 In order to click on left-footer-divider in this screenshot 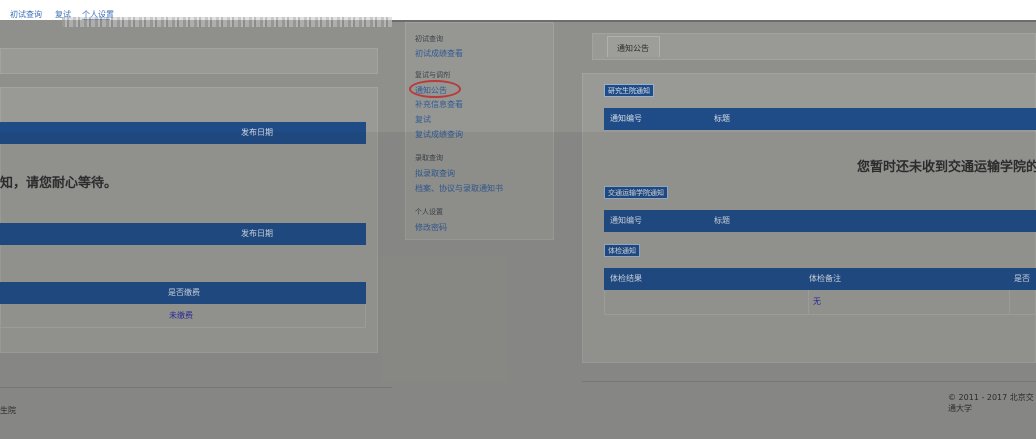, I will do `click(196, 387)`.